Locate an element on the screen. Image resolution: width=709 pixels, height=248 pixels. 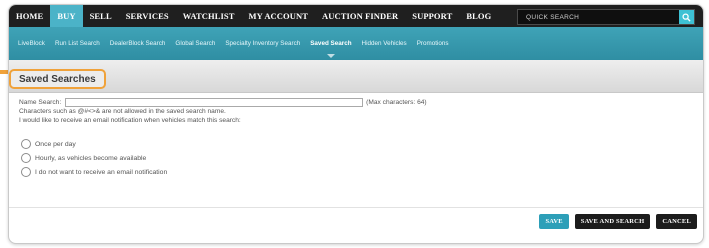
form-actions: SAVE SAVE AND SEARCH CANCEL is located at coordinates (618, 221).